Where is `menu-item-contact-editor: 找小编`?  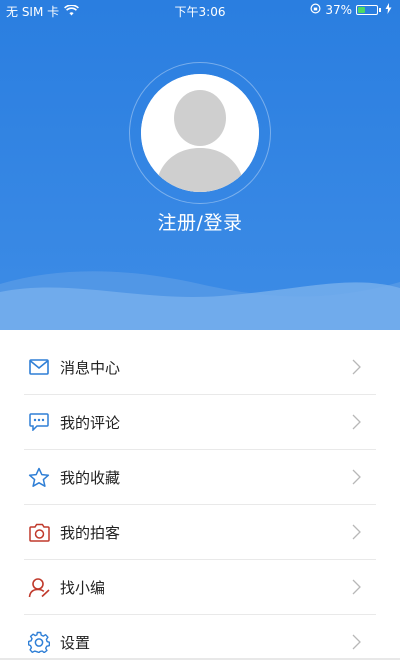
menu-item-contact-editor: 找小编 is located at coordinates (200, 587).